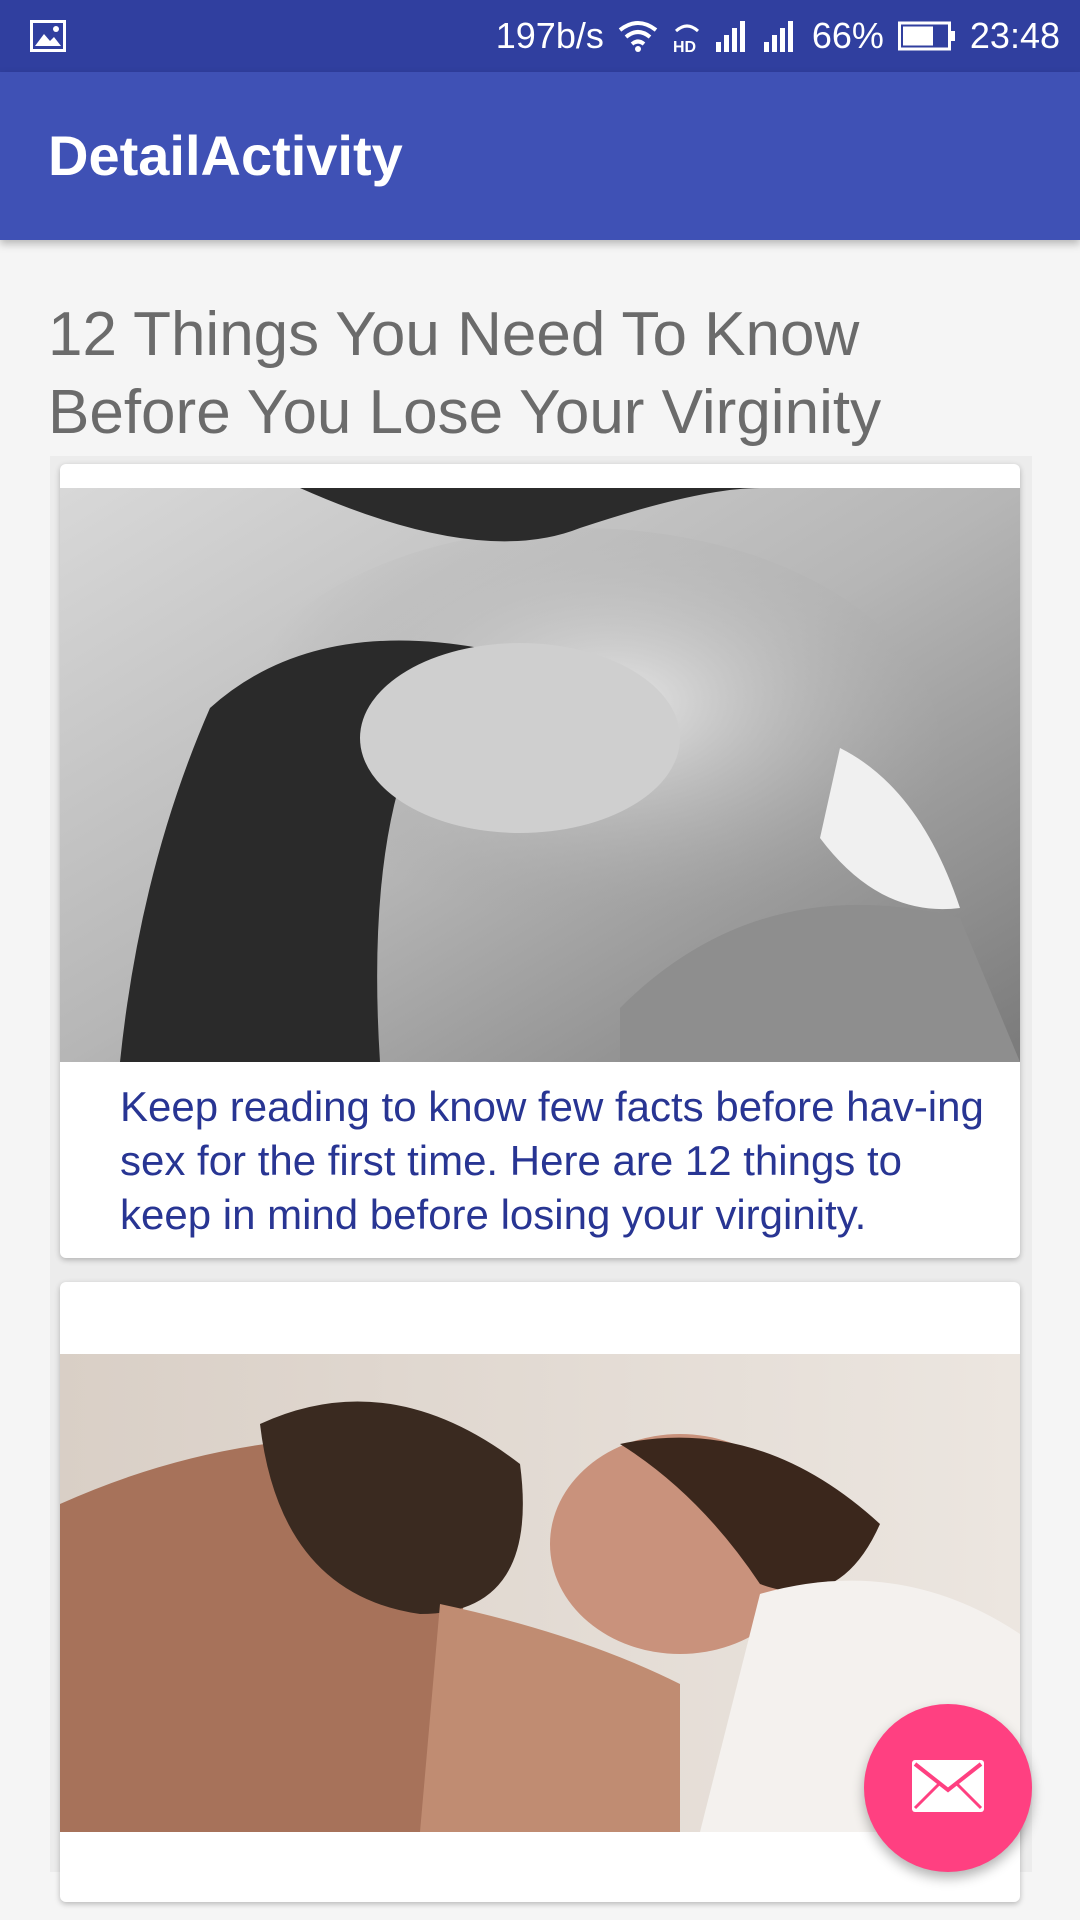  I want to click on battery-percent: 66%, so click(847, 35).